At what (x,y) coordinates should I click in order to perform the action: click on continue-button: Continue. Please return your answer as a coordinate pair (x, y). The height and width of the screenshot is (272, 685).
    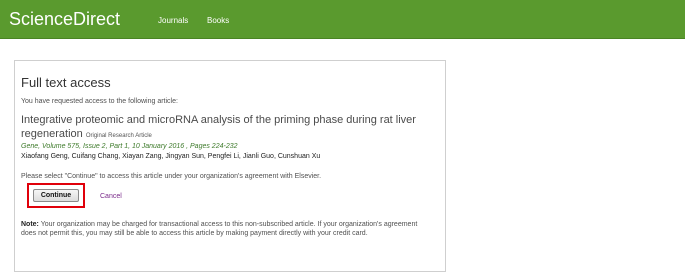
    Looking at the image, I should click on (56, 195).